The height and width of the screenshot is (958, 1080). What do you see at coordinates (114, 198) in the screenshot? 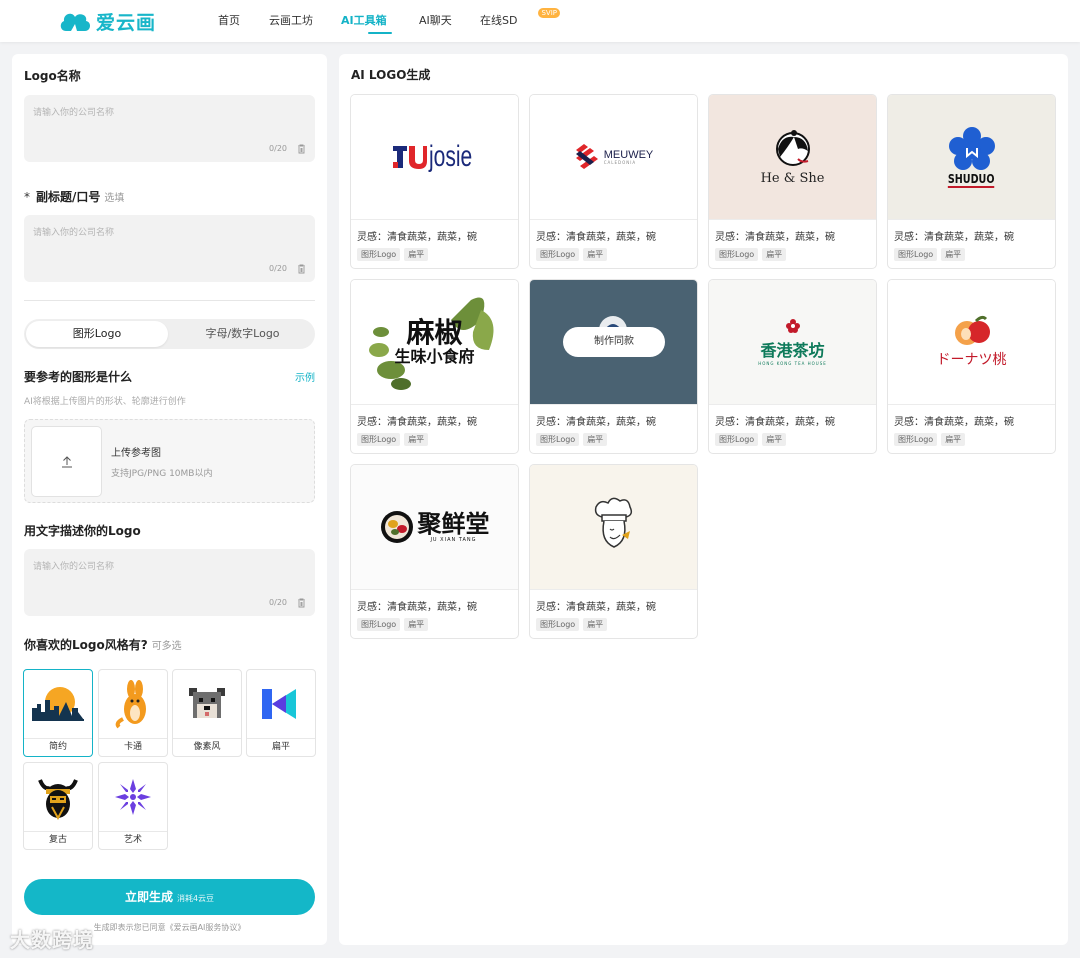
I see `optional-hint: 选填` at bounding box center [114, 198].